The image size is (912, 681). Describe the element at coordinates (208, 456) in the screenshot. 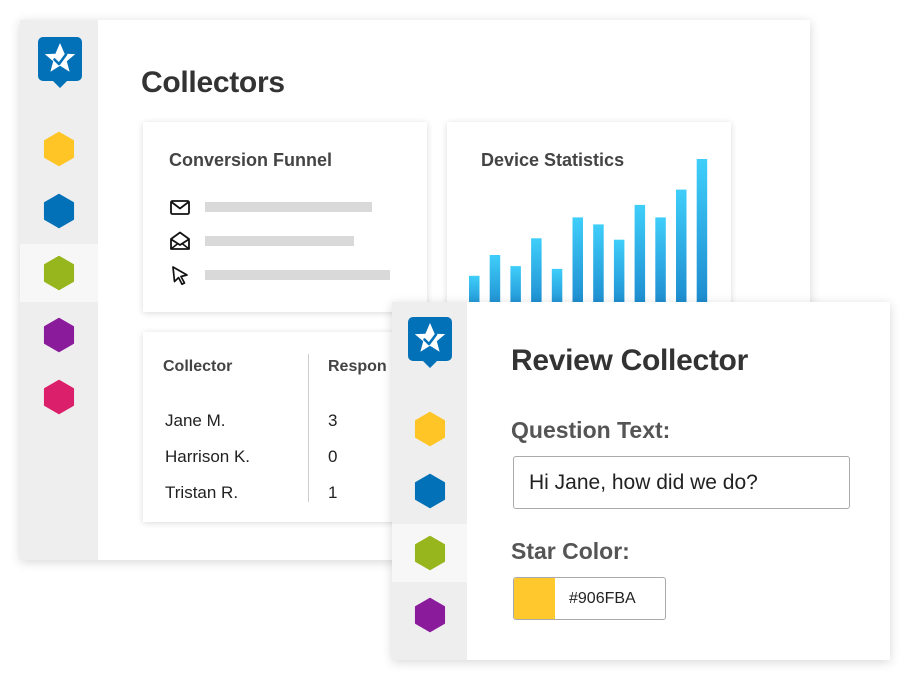

I see `collector-name: Harrison K.` at that location.